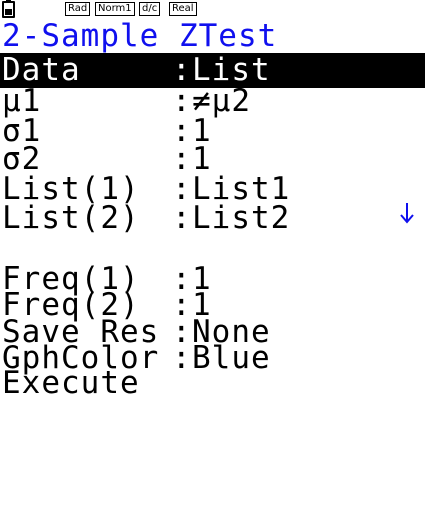  Describe the element at coordinates (212, 10) in the screenshot. I see `status-bar: Rad Norm1 d/c Real` at that location.